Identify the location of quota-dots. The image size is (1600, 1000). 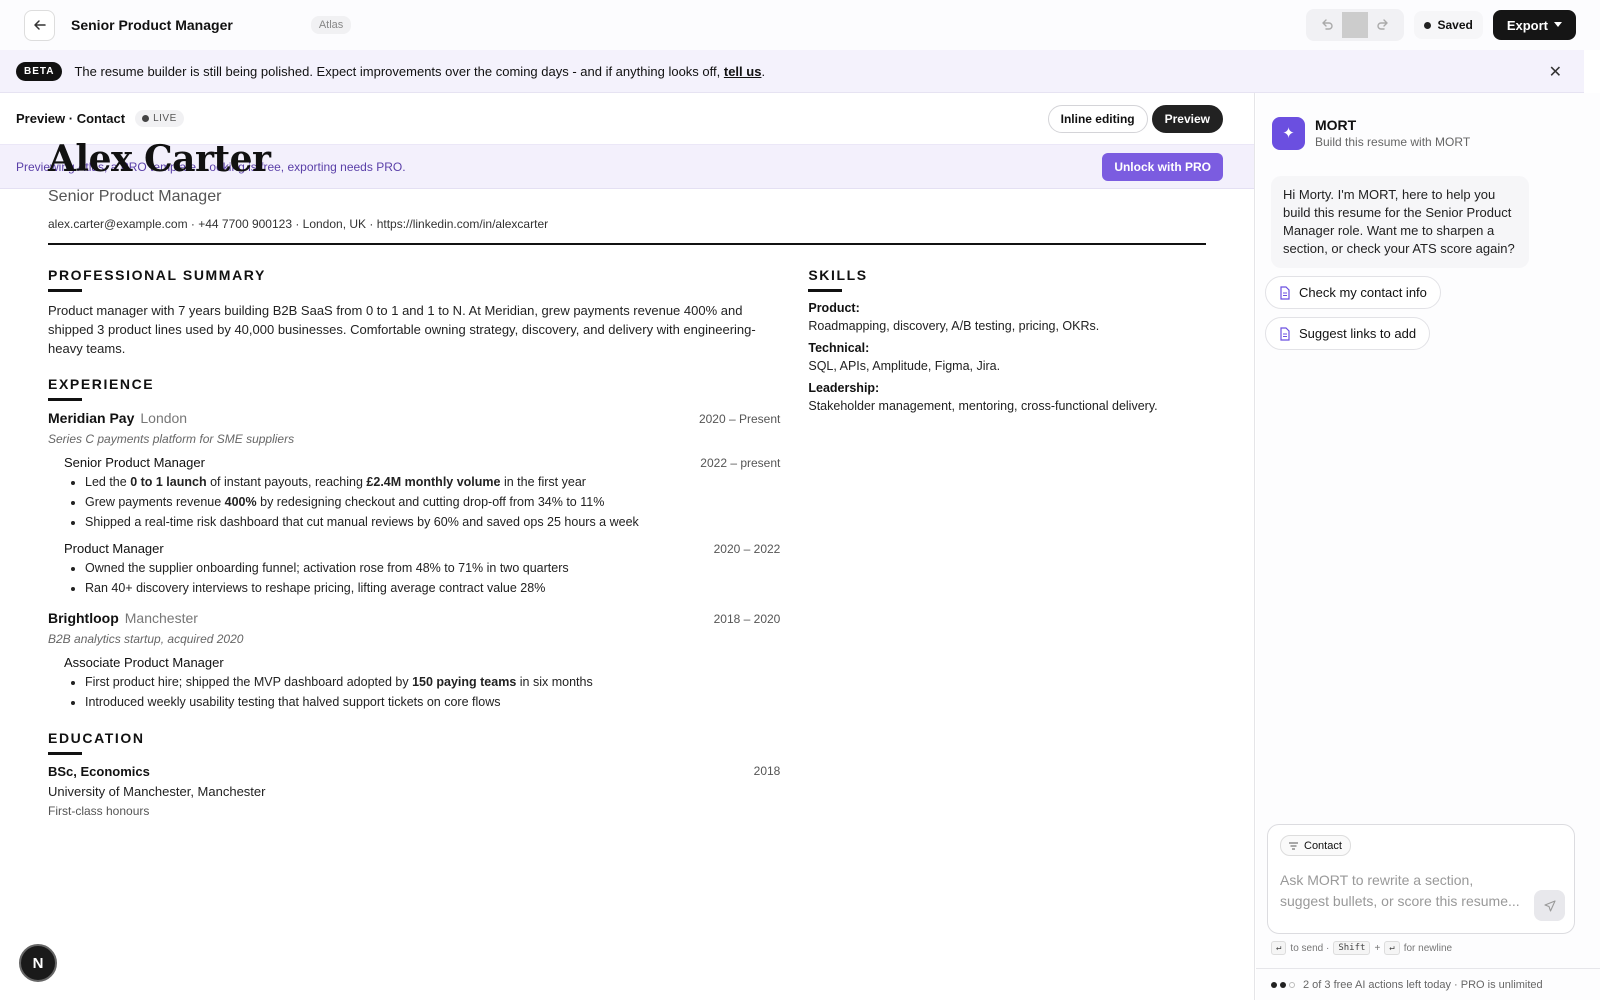
(1283, 984).